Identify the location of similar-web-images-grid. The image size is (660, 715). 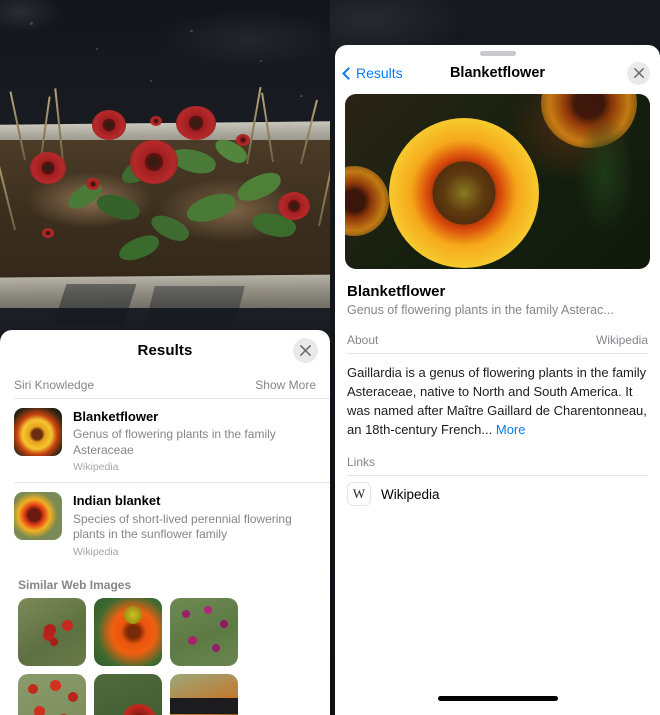
(165, 656).